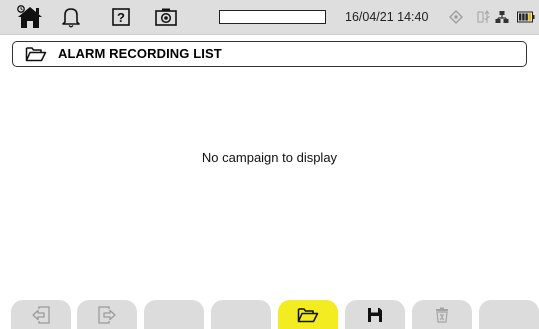 Image resolution: width=539 pixels, height=329 pixels. I want to click on bell-icon, so click(71, 18).